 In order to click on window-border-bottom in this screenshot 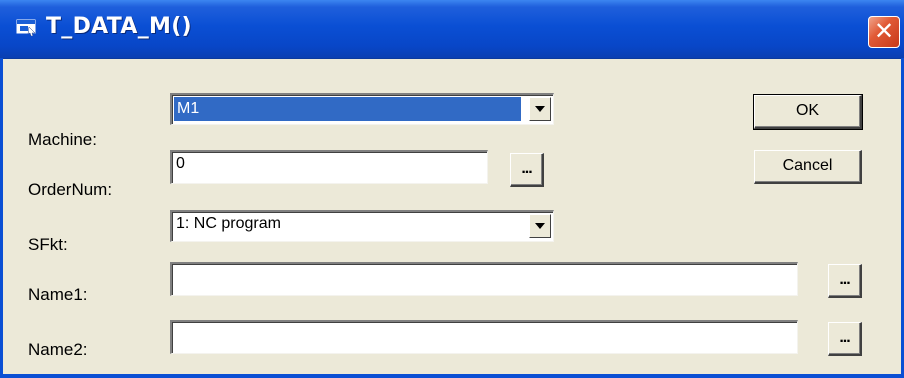, I will do `click(452, 376)`.